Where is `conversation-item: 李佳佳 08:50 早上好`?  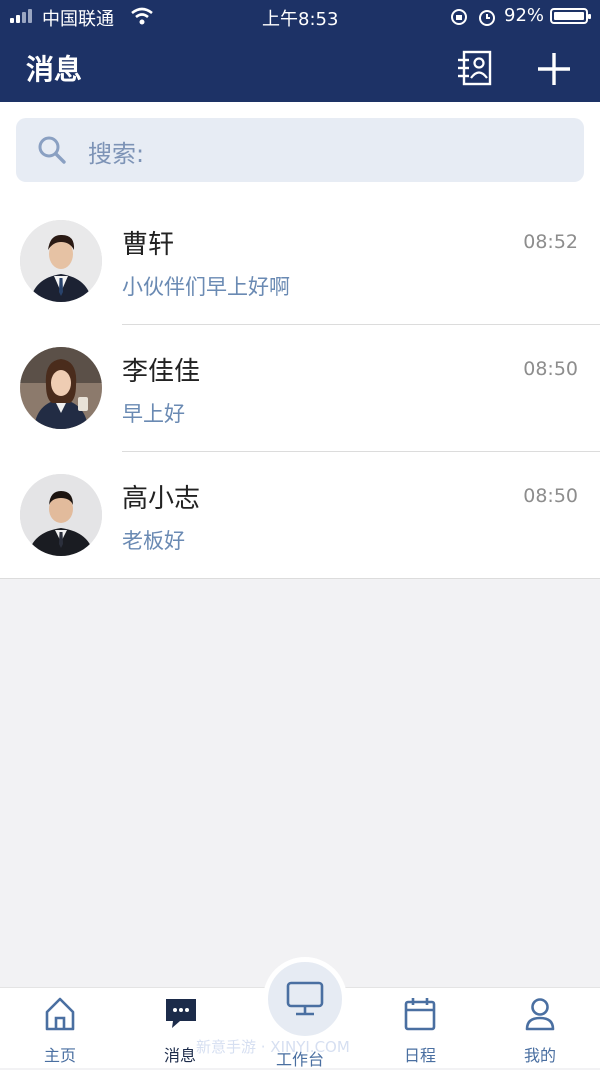 conversation-item: 李佳佳 08:50 早上好 is located at coordinates (300, 388).